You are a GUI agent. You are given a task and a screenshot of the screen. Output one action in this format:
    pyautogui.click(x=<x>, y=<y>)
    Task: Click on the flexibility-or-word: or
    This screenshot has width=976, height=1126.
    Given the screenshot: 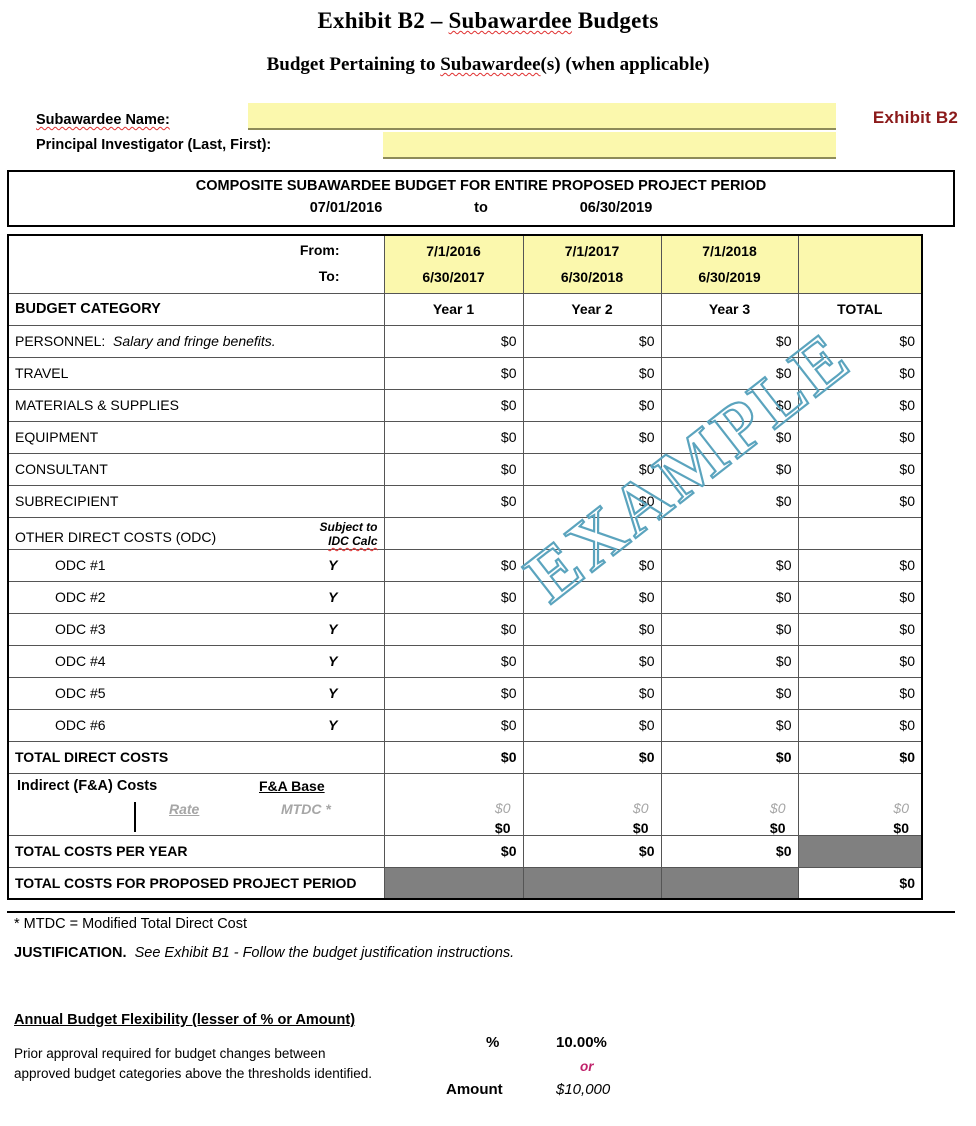 What is the action you would take?
    pyautogui.click(x=587, y=1066)
    